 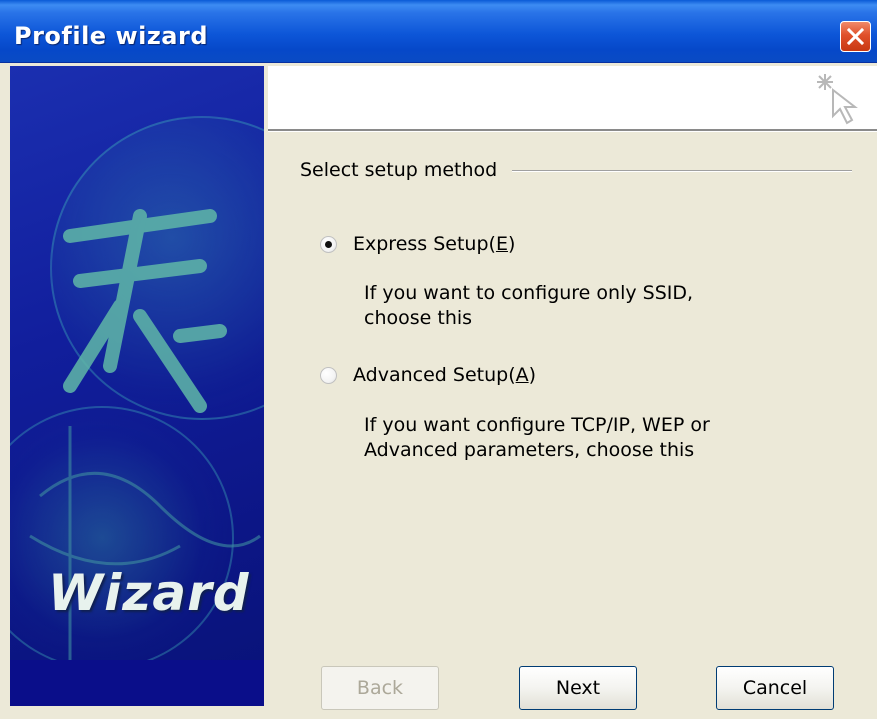 I want to click on banner-wizard-text: Wizard, so click(x=149, y=593).